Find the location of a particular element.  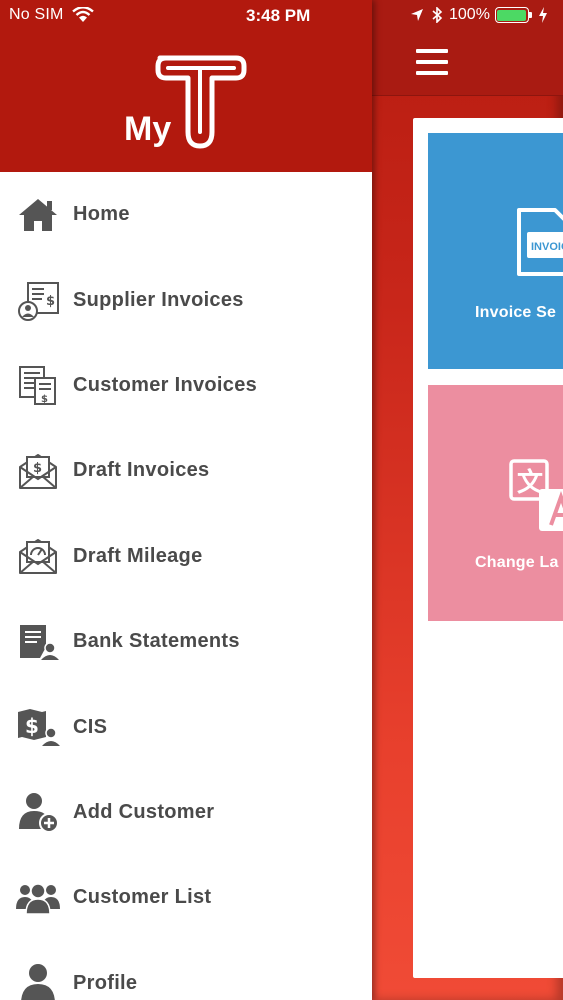

hamburger-icon is located at coordinates (432, 63).